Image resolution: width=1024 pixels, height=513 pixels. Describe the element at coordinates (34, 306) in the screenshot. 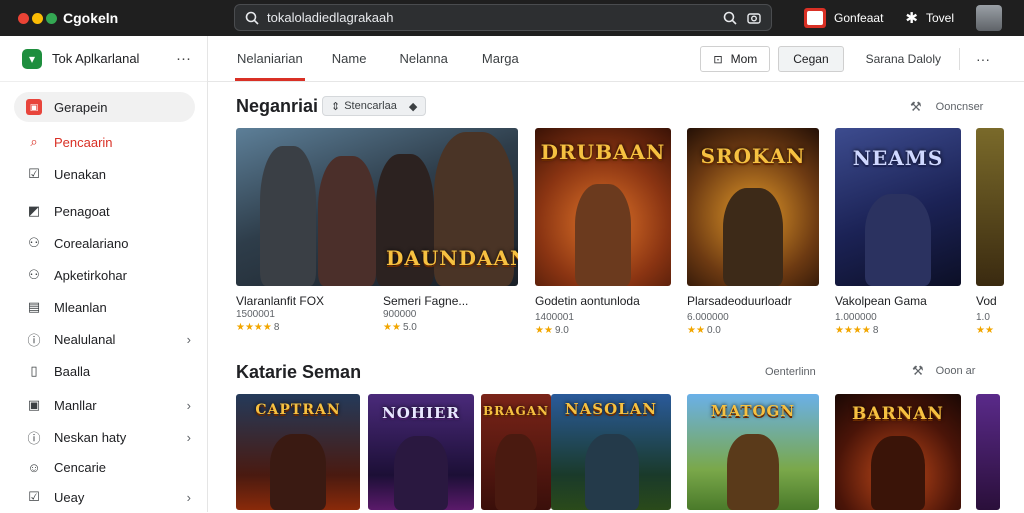

I see `image-icon: ▤` at that location.